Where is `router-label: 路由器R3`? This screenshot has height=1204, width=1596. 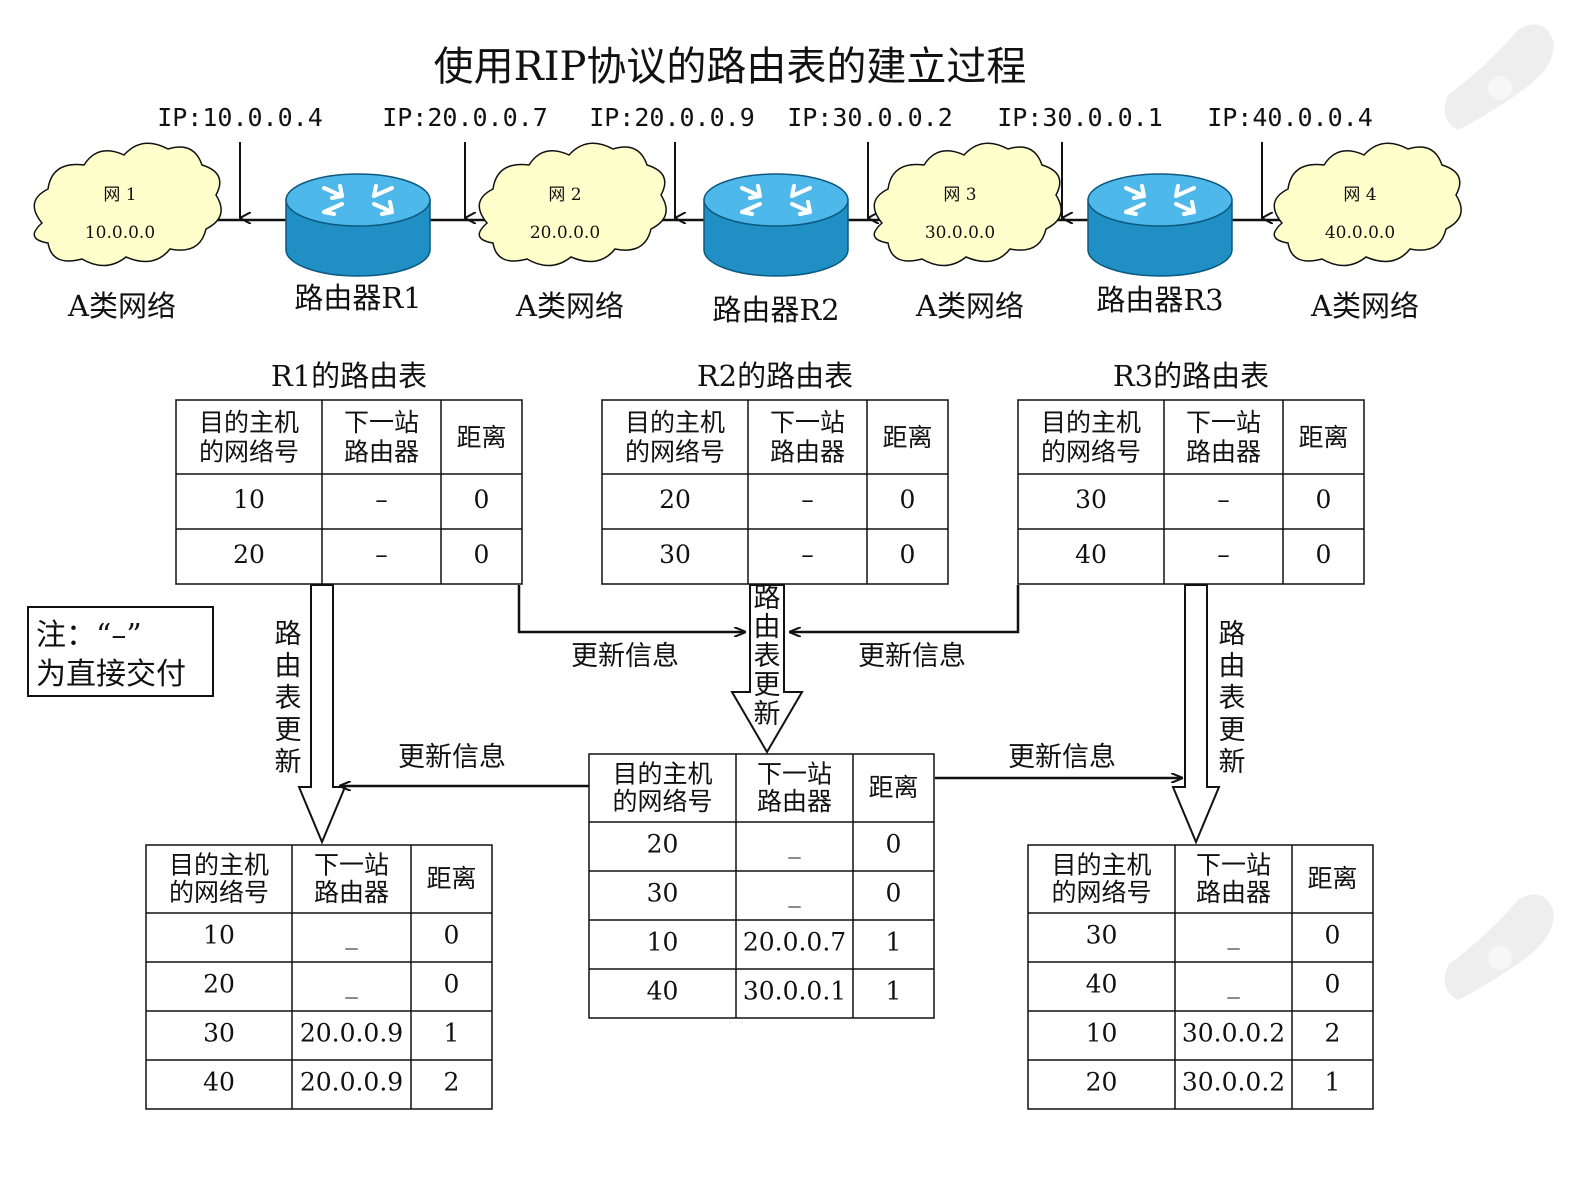 router-label: 路由器R3 is located at coordinates (1159, 300).